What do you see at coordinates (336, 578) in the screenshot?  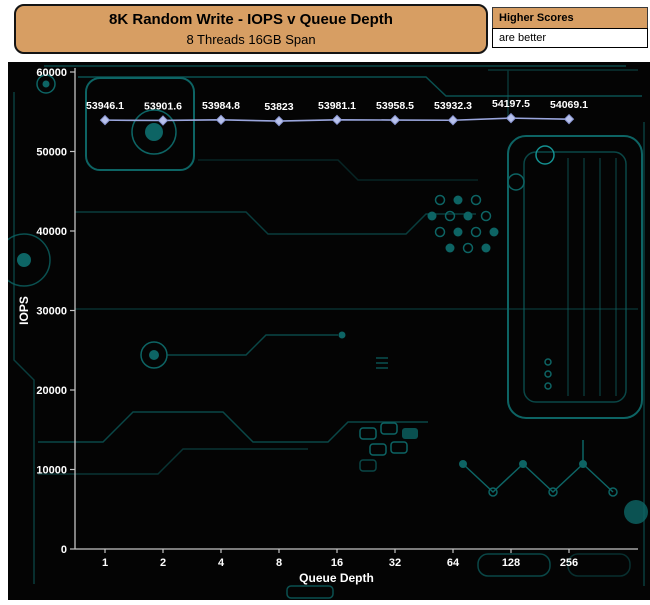 I see `x-axis-title: Queue Depth` at bounding box center [336, 578].